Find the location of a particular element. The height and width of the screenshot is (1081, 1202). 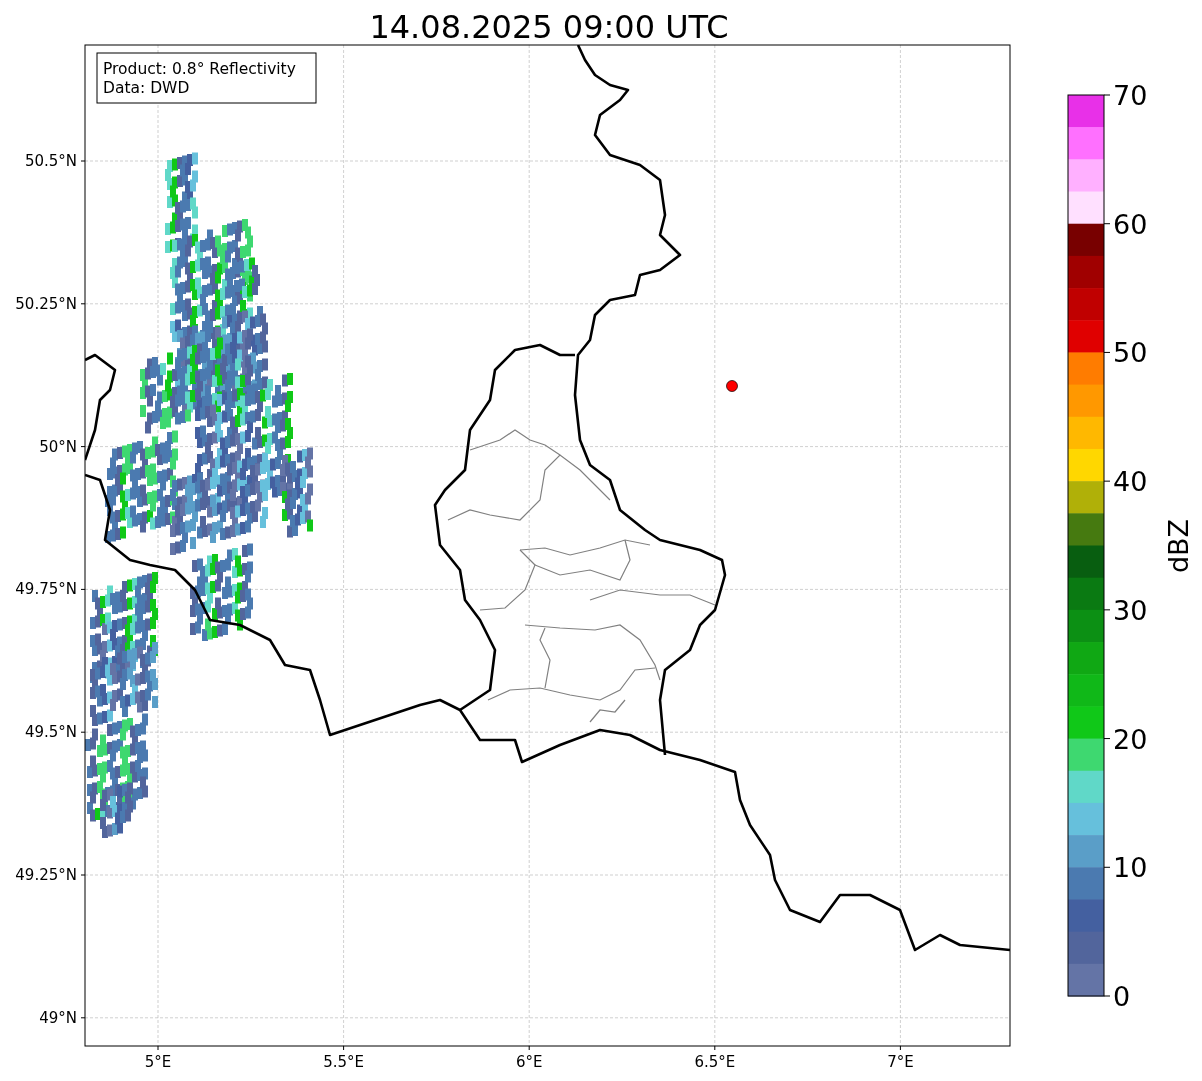

map-title: 14.08.2025 09:00 UTC is located at coordinates (549, 27).